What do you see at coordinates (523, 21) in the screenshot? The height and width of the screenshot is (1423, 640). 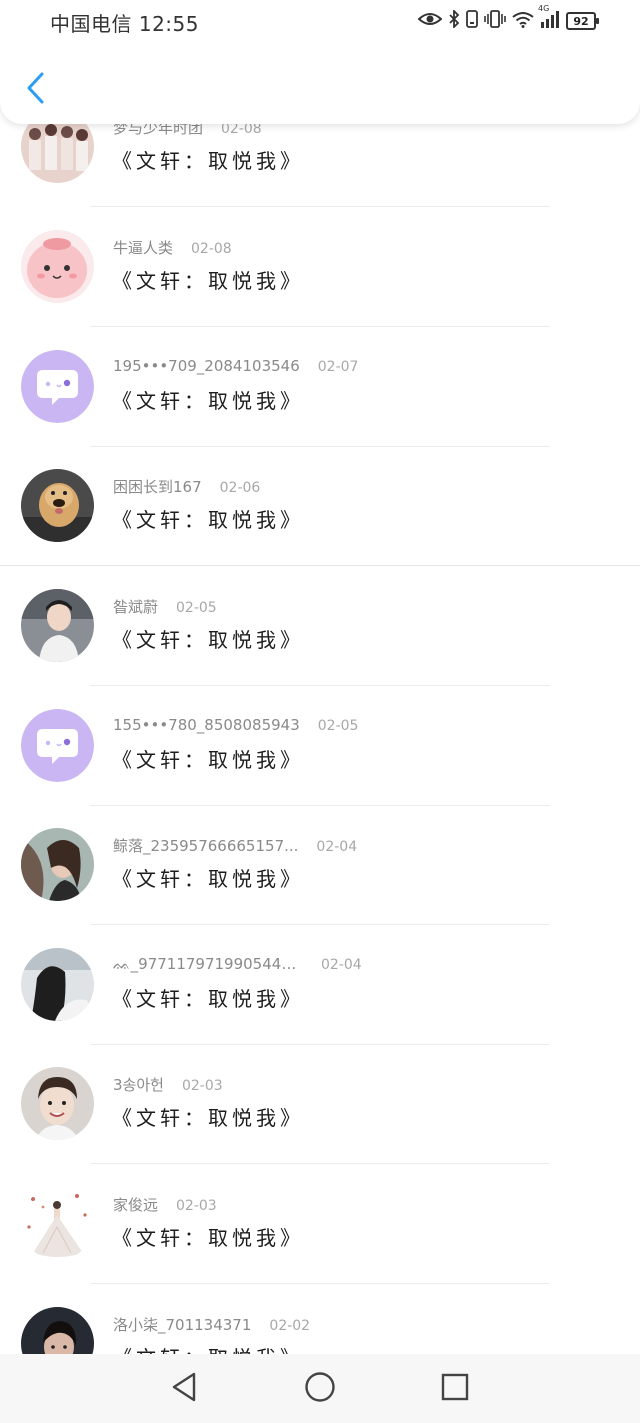 I see `wifi-icon` at bounding box center [523, 21].